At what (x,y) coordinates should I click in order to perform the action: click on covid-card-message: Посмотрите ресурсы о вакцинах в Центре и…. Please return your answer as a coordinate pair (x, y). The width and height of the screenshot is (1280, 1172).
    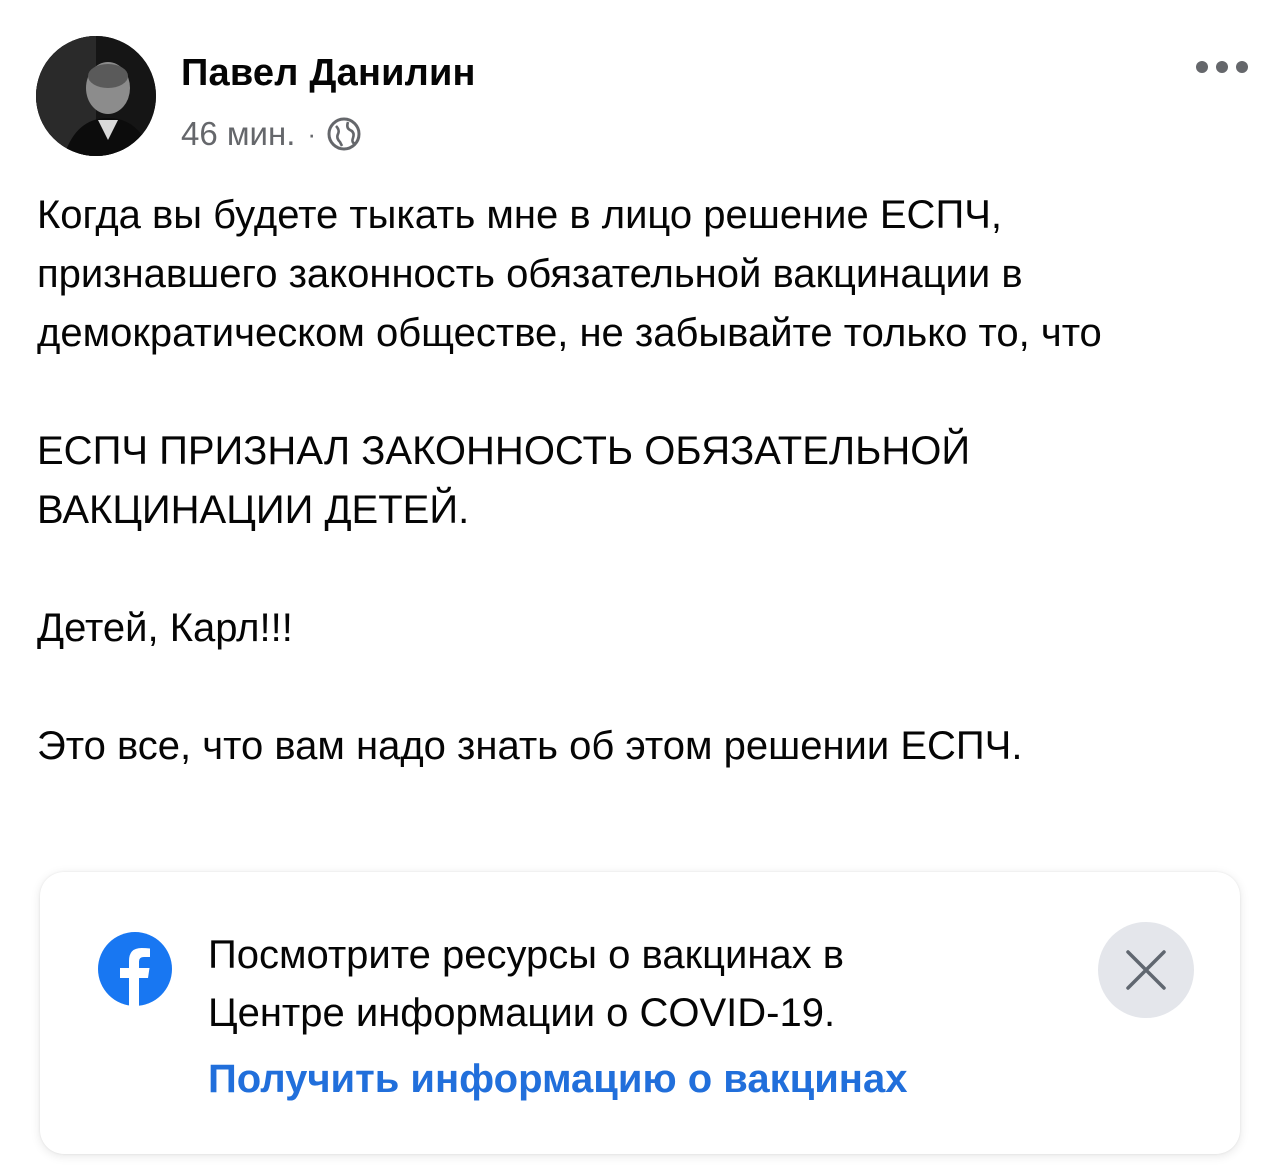
    Looking at the image, I should click on (638, 984).